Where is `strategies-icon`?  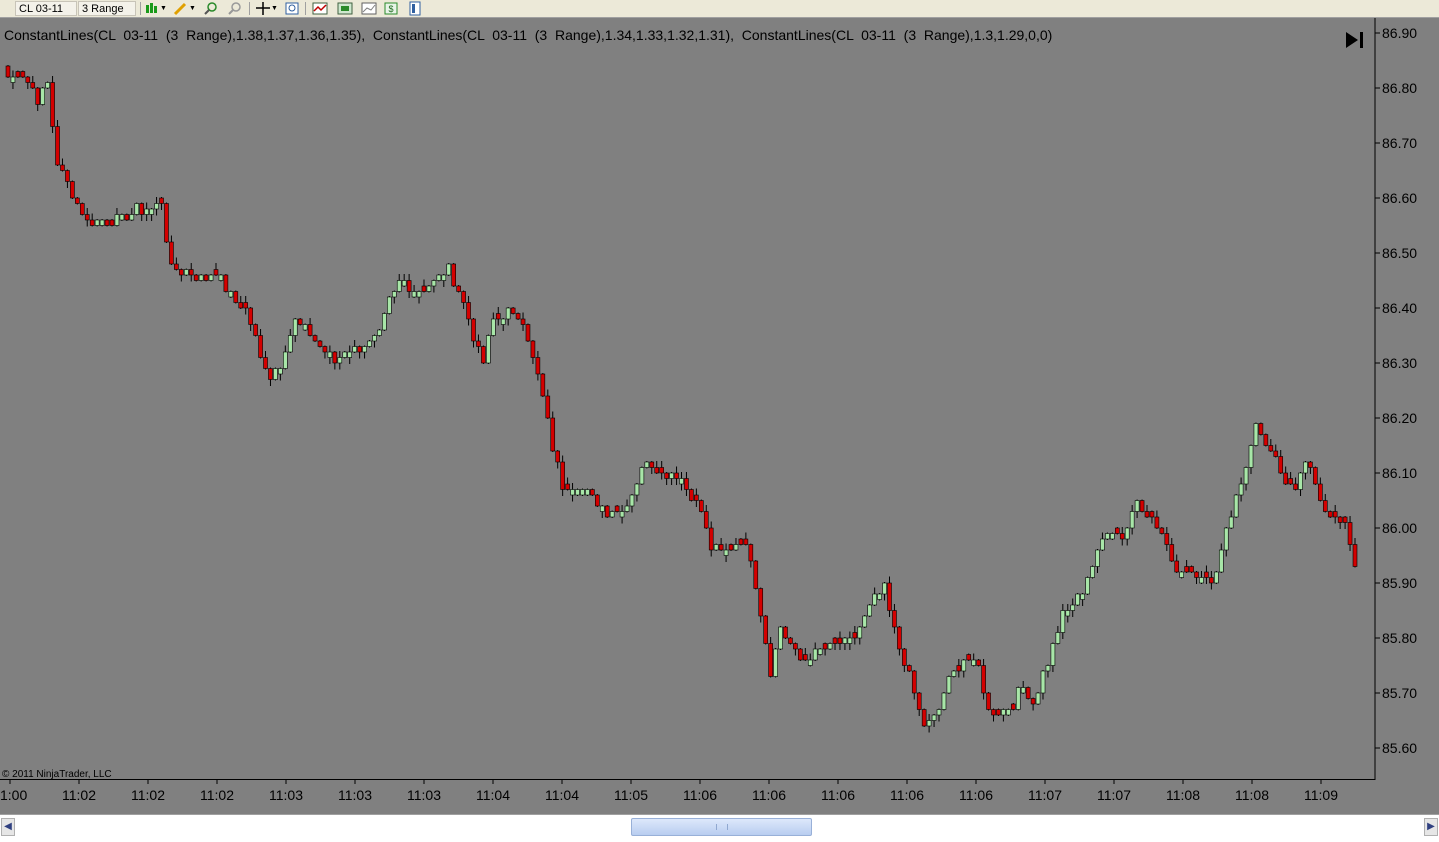 strategies-icon is located at coordinates (345, 8).